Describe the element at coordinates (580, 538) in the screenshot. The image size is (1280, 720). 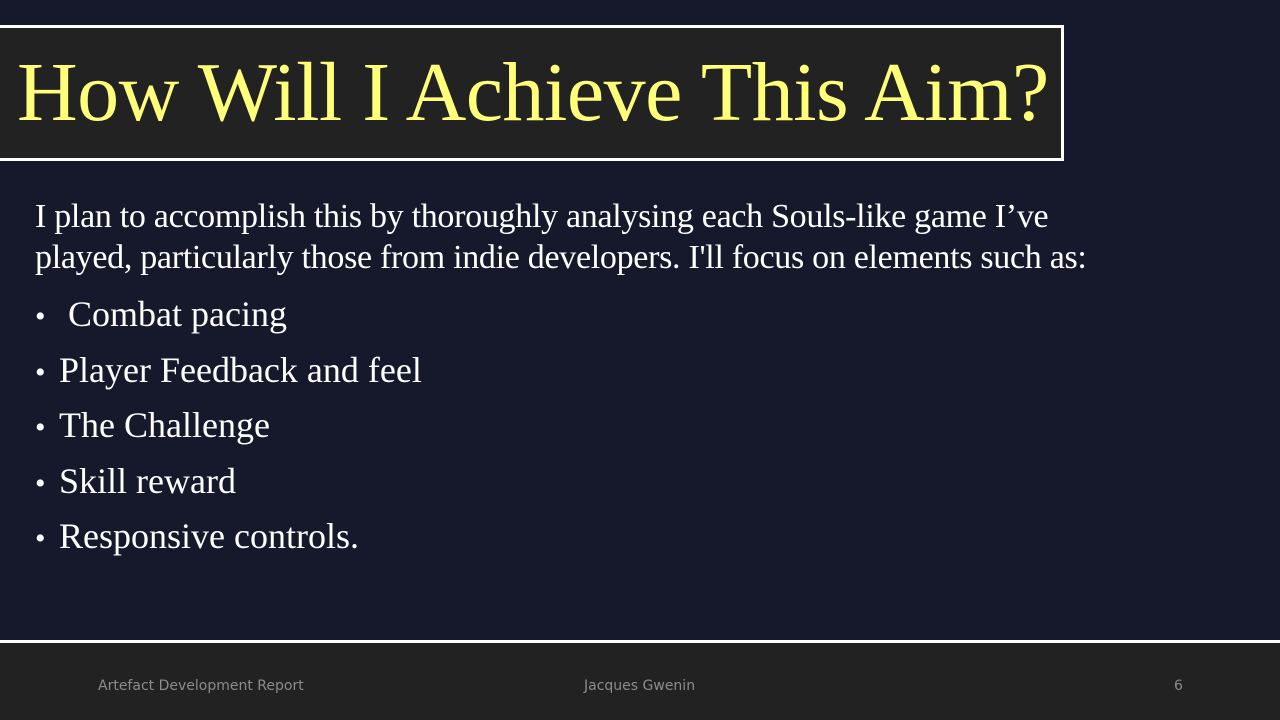
I see `bullet-item: • Responsive controls.` at that location.